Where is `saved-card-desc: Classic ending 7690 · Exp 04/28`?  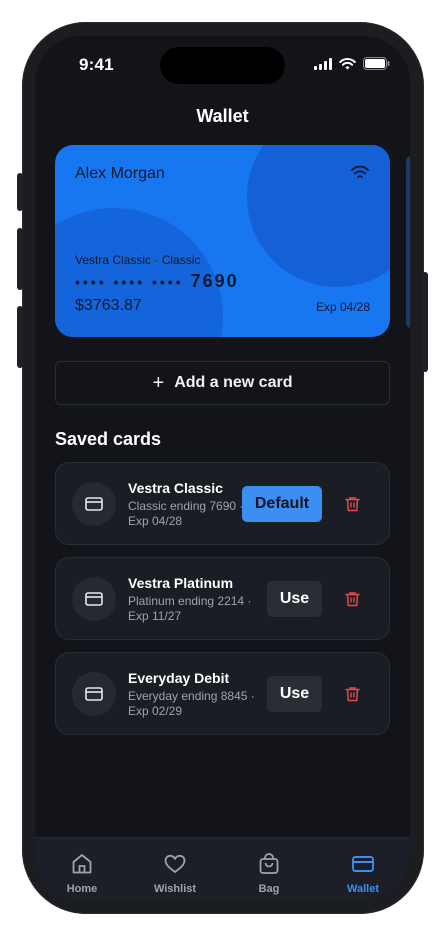
saved-card-desc: Classic ending 7690 · Exp 04/28 is located at coordinates (186, 513).